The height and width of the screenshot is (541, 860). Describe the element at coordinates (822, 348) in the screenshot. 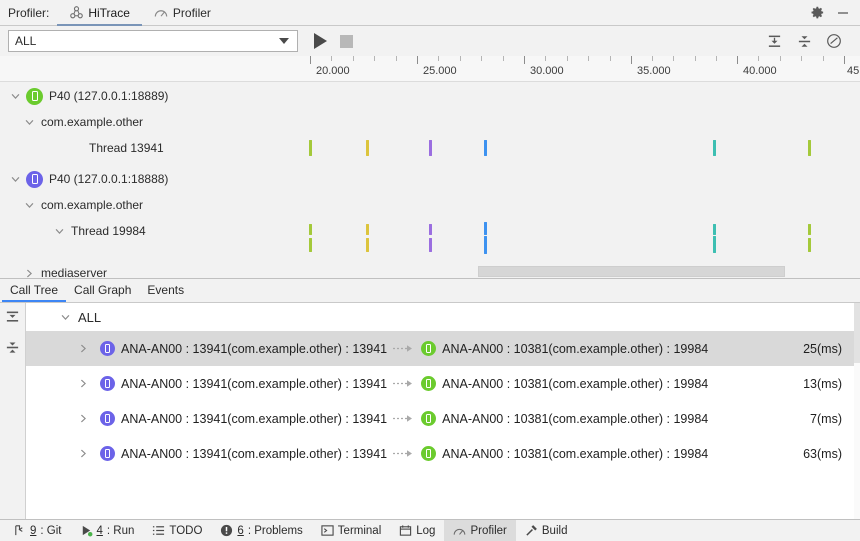

I see `call-tree-duration: 25(ms)` at that location.